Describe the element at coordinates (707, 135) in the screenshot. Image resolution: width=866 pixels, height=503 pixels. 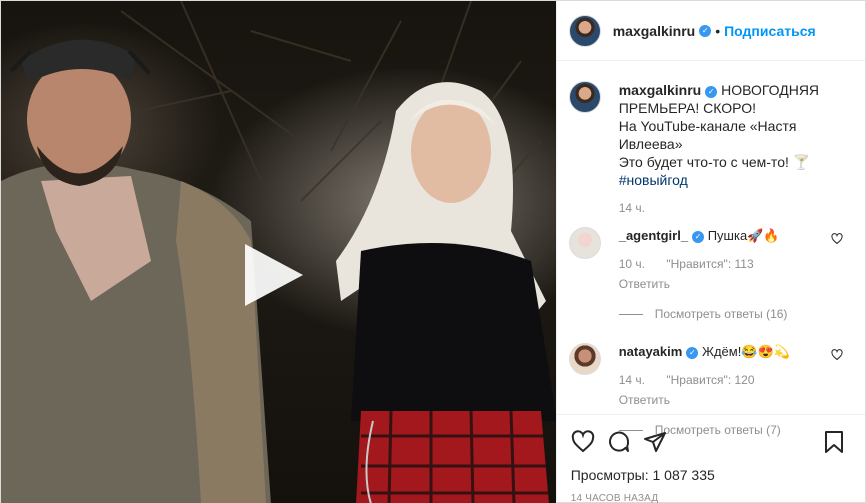
I see `caption-text-line-2: На YouTube-канале «Настя Ивлеева»` at that location.